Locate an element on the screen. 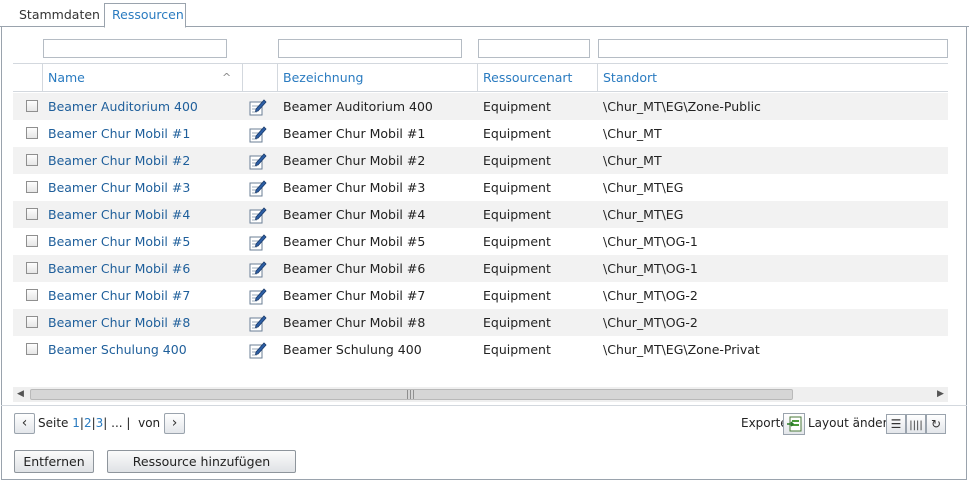  resource-location: \Chur_MT\EG\Zone-Public is located at coordinates (682, 106).